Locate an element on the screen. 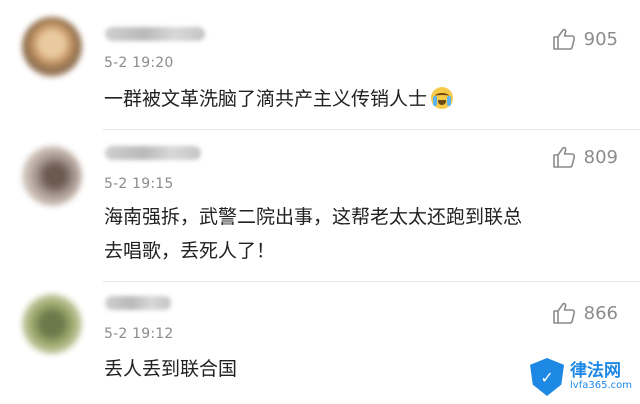 This screenshot has height=404, width=640. comment-text: 一群被文革洗脑了滴共产主义传销人士 is located at coordinates (324, 99).